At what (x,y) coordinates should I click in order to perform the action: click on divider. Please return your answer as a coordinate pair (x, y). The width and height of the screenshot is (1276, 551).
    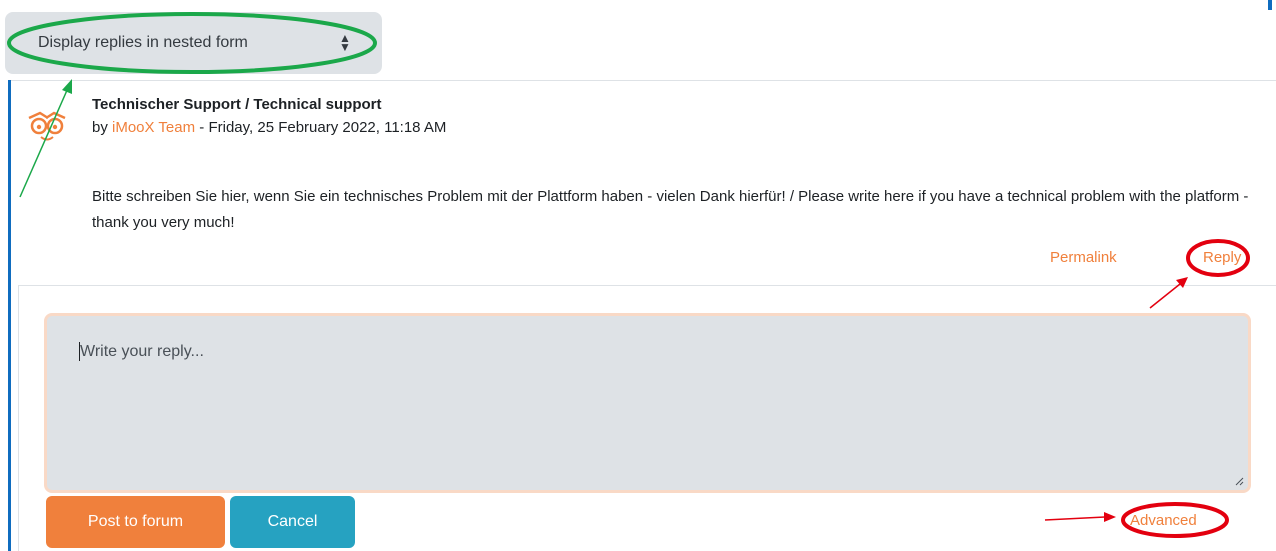
    Looking at the image, I should click on (643, 80).